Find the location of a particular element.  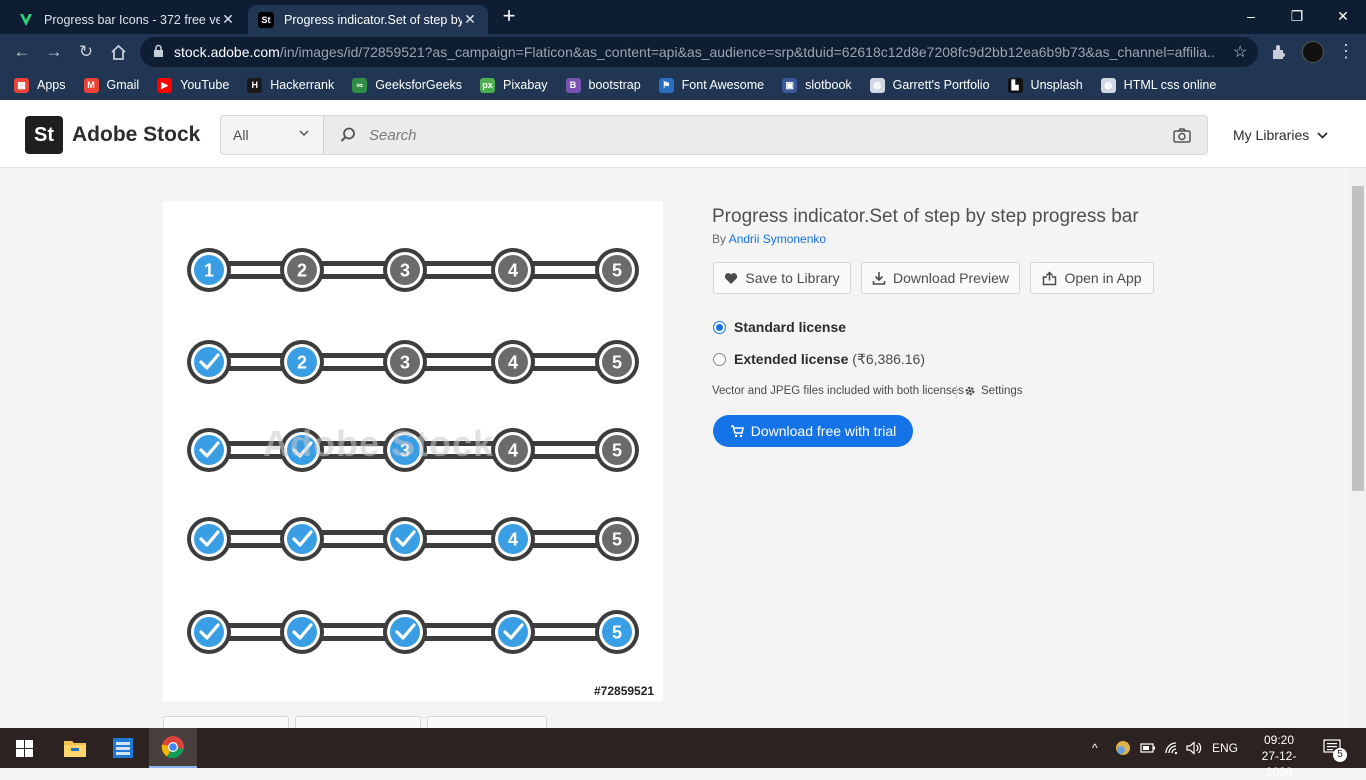

weather-icon is located at coordinates (1123, 748).